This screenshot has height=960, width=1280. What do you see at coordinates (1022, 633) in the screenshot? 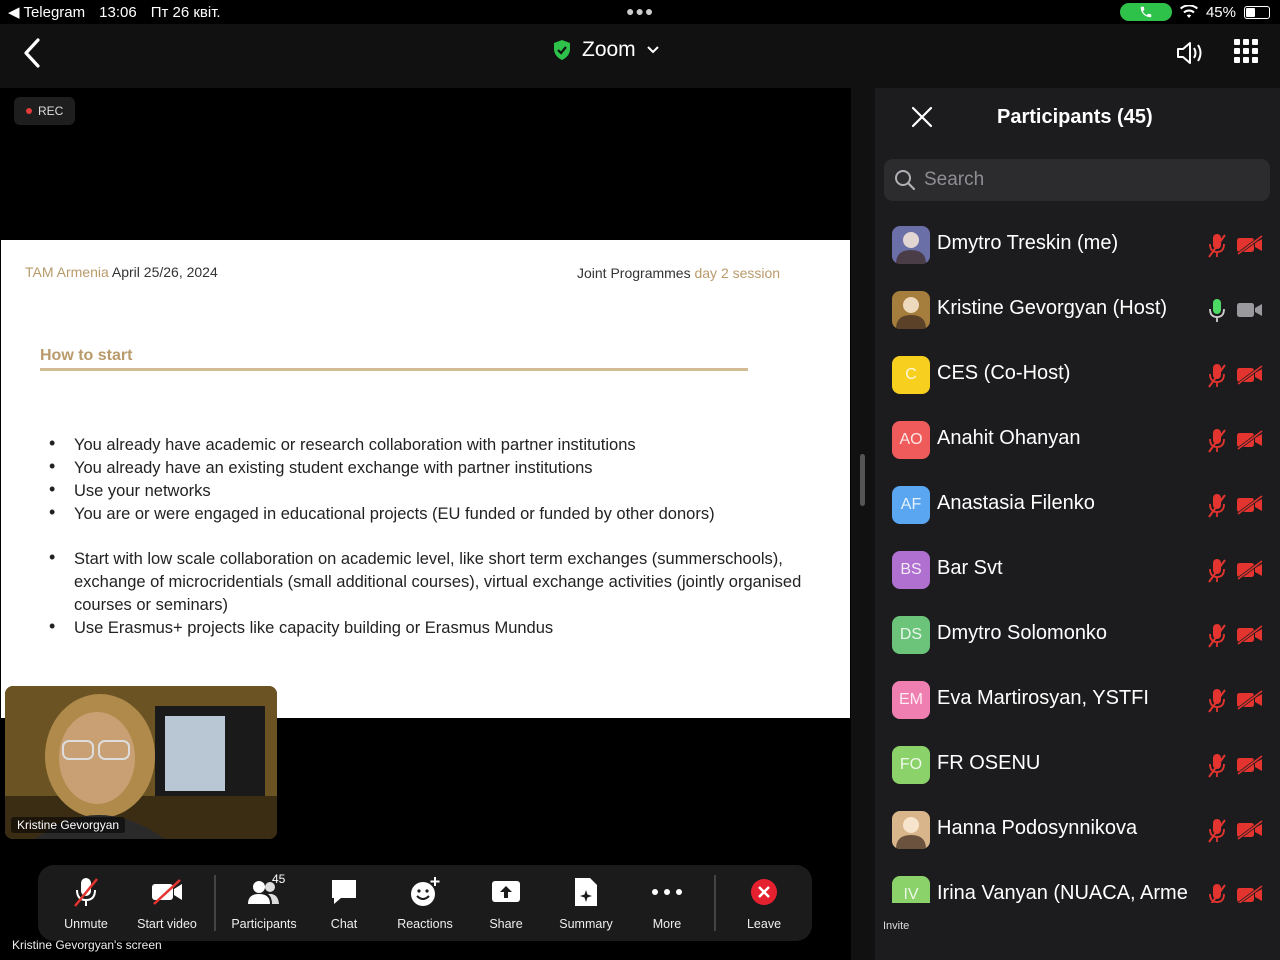
I see `participant-name: Dmytro Solomonko` at bounding box center [1022, 633].